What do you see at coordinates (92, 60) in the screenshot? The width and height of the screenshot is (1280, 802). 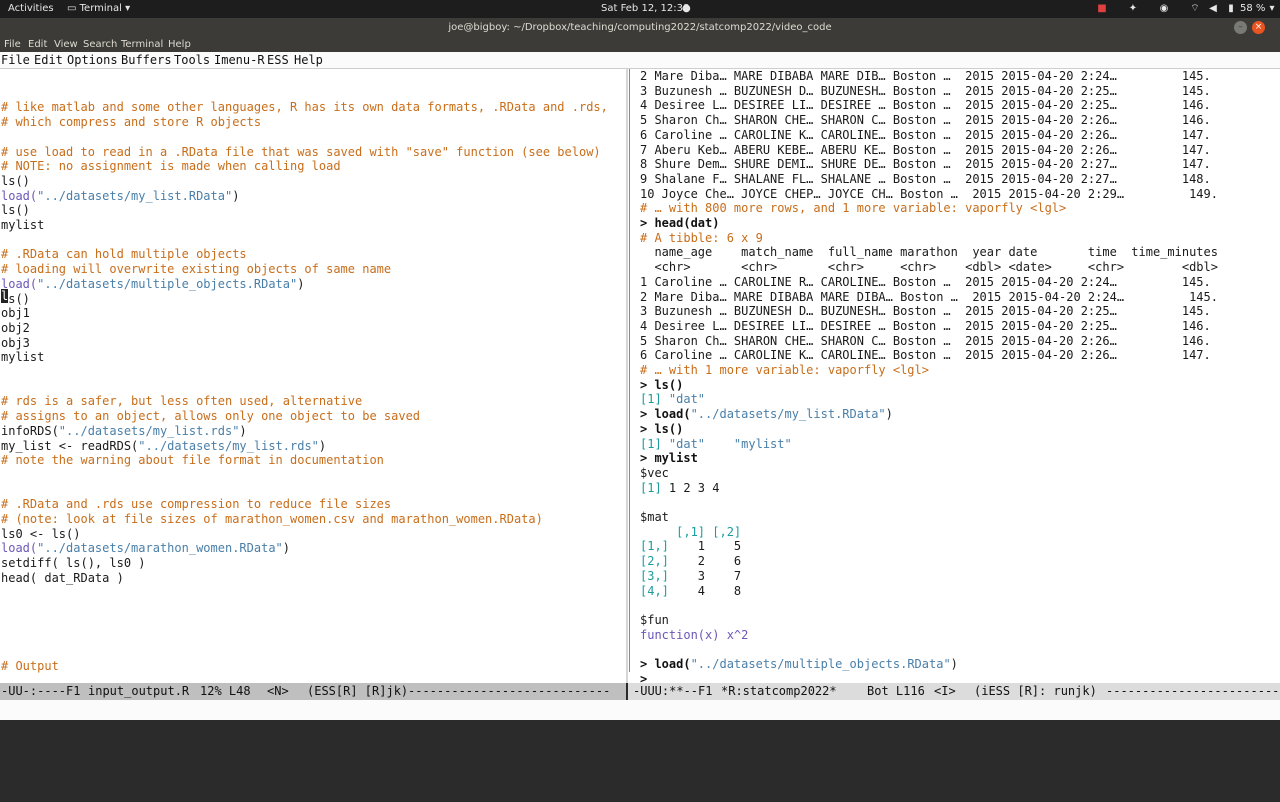 I see `emacs-menu-options: Options` at bounding box center [92, 60].